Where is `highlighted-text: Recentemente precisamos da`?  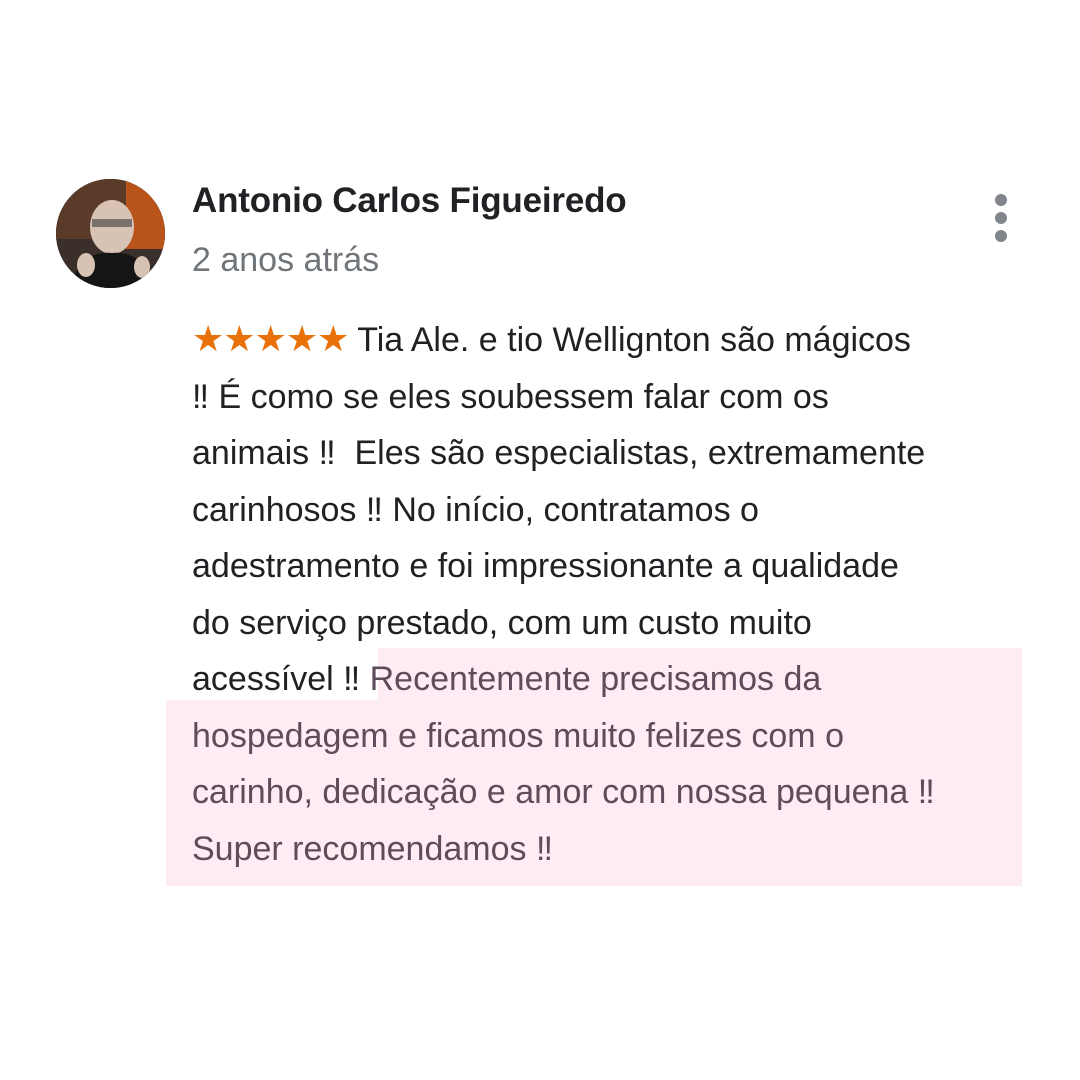 highlighted-text: Recentemente precisamos da is located at coordinates (595, 679).